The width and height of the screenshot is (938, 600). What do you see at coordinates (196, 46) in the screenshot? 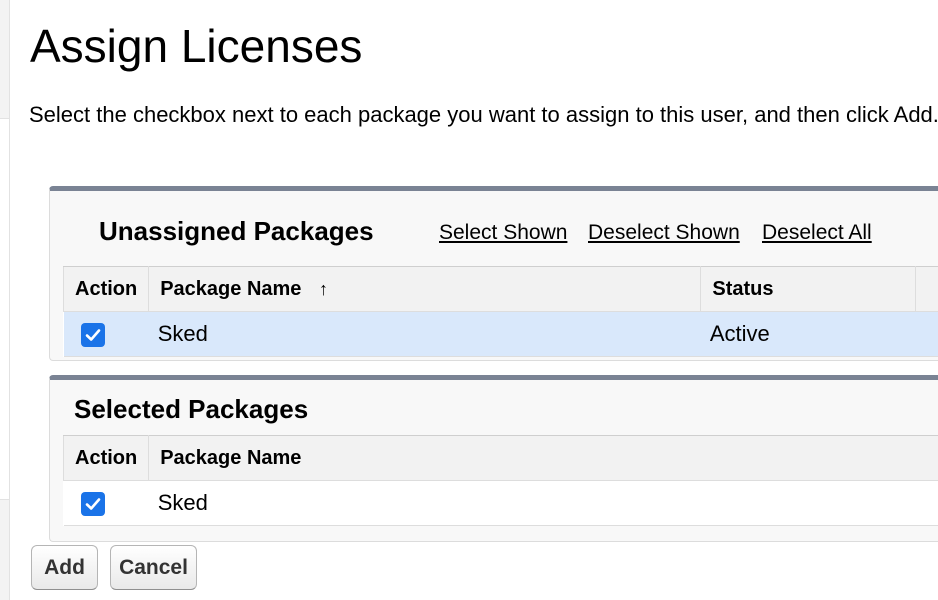
I see `page-title: Assign Licenses` at bounding box center [196, 46].